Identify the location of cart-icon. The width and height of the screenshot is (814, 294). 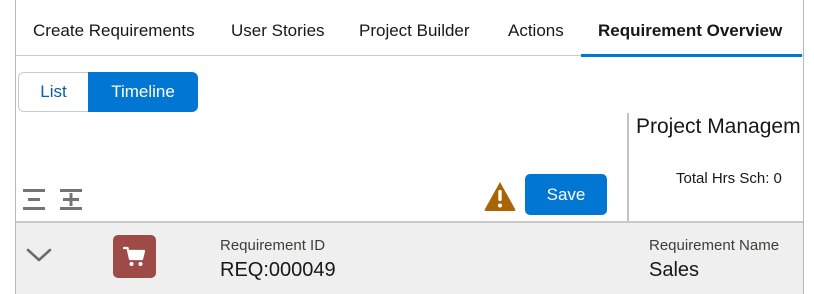
(134, 256).